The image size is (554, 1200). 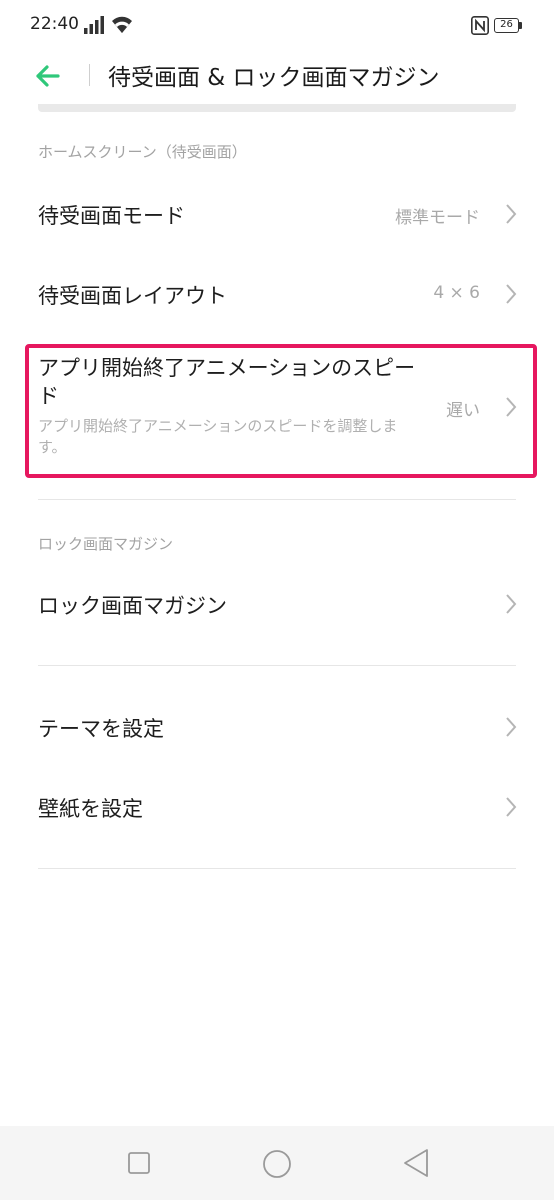 I want to click on home-circle-icon, so click(x=277, y=1164).